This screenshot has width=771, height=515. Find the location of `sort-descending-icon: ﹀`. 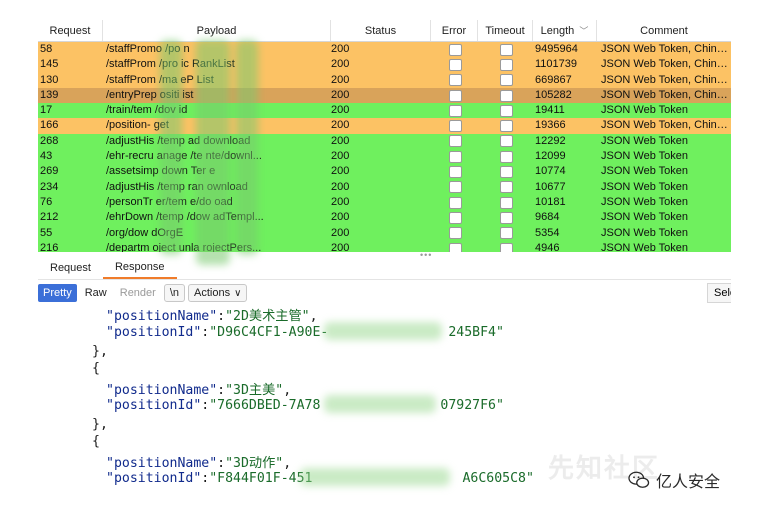

sort-descending-icon: ﹀ is located at coordinates (584, 31).